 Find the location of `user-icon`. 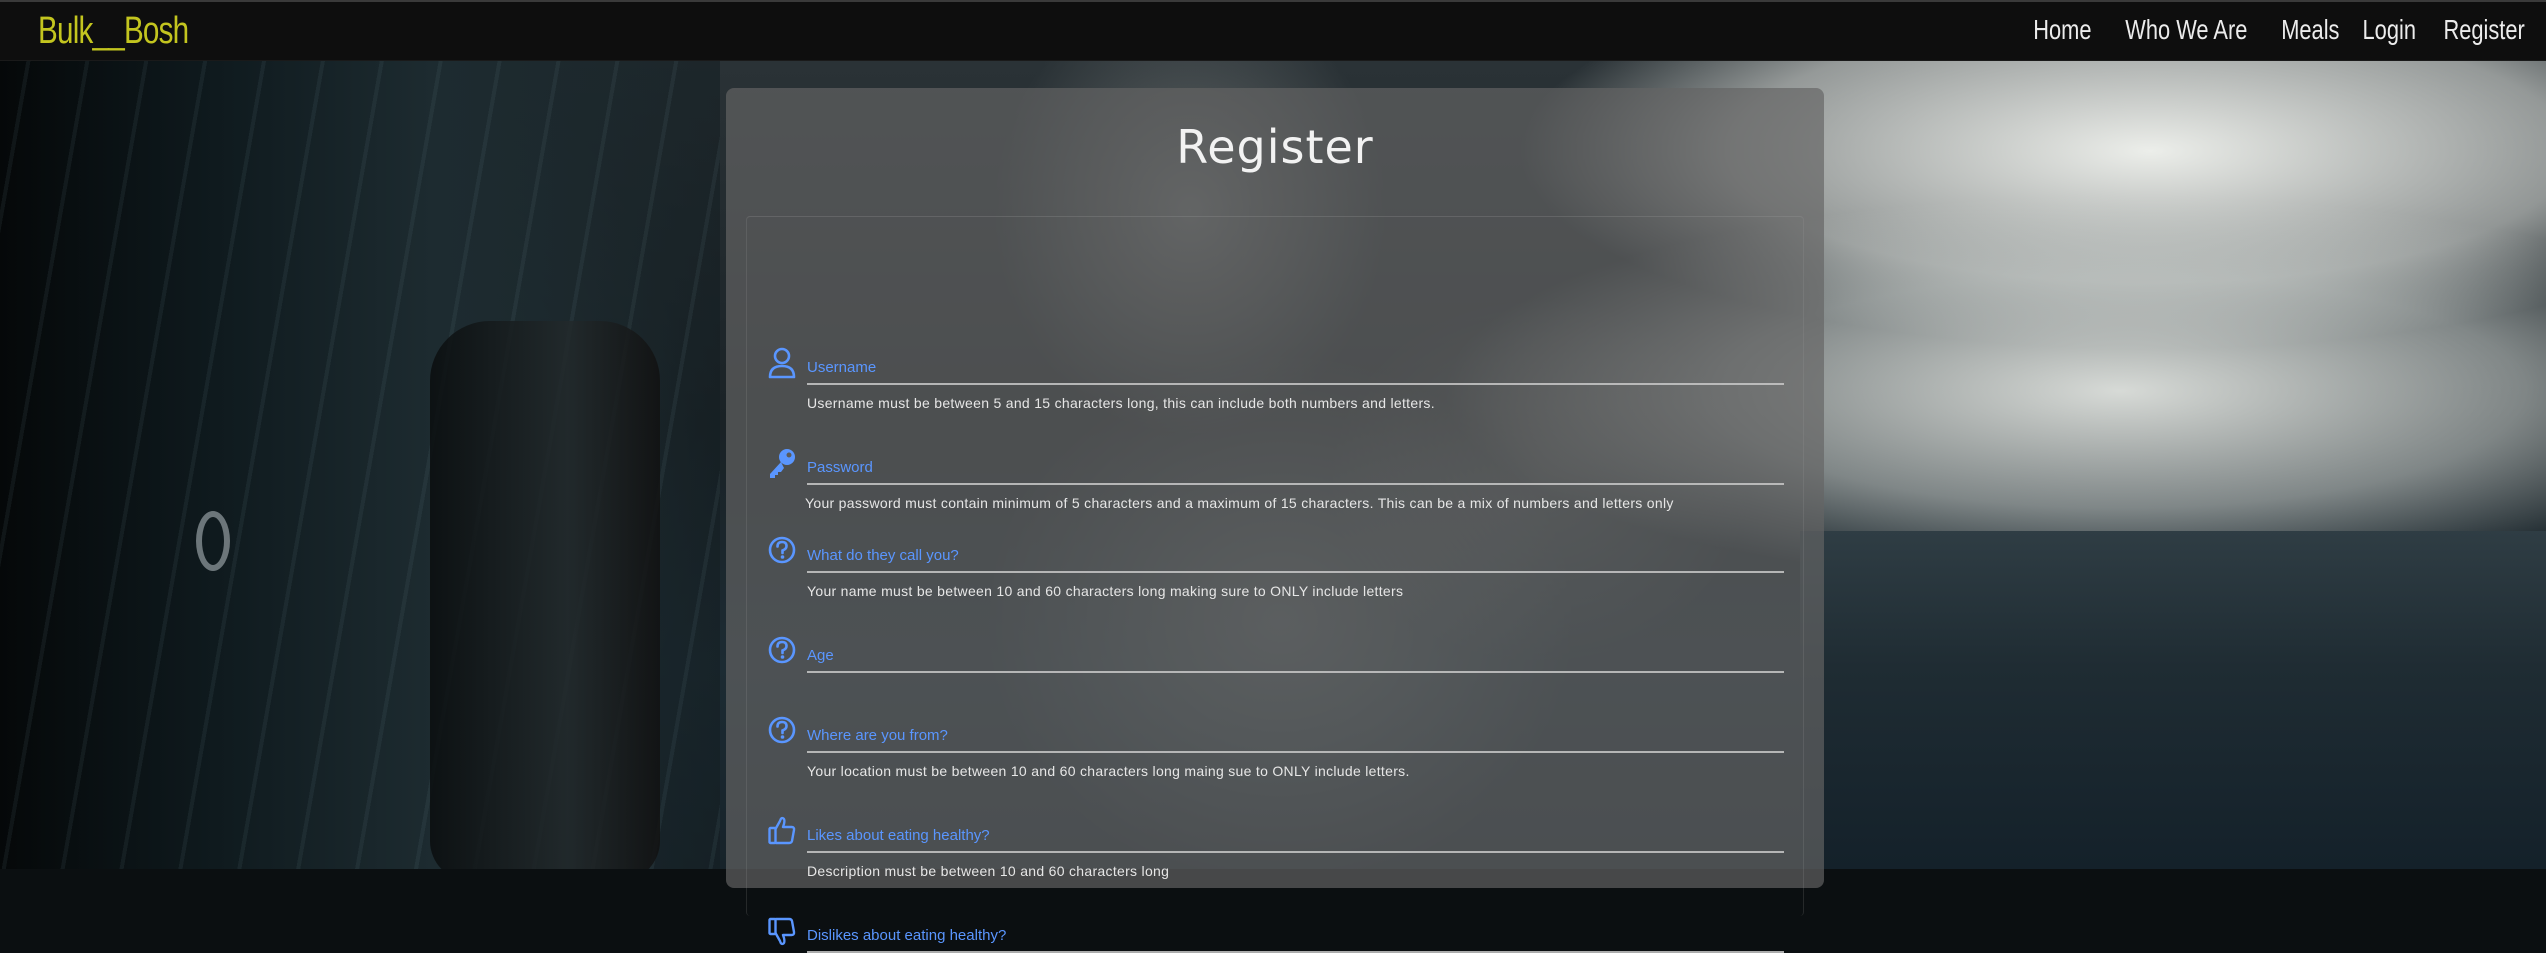

user-icon is located at coordinates (782, 363).